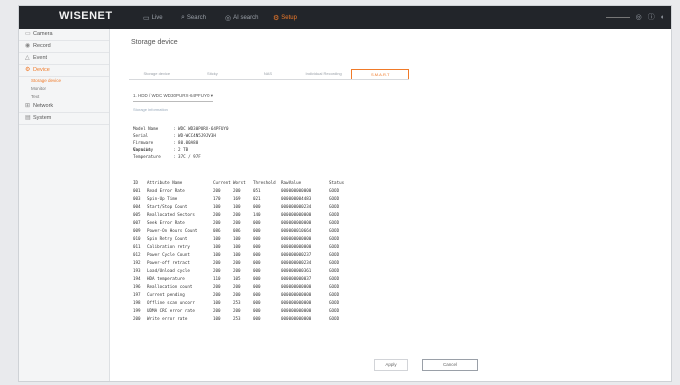 This screenshot has height=385, width=680. What do you see at coordinates (180, 145) in the screenshot?
I see `info-row: Firmware Version: 80.00A80` at bounding box center [180, 145].